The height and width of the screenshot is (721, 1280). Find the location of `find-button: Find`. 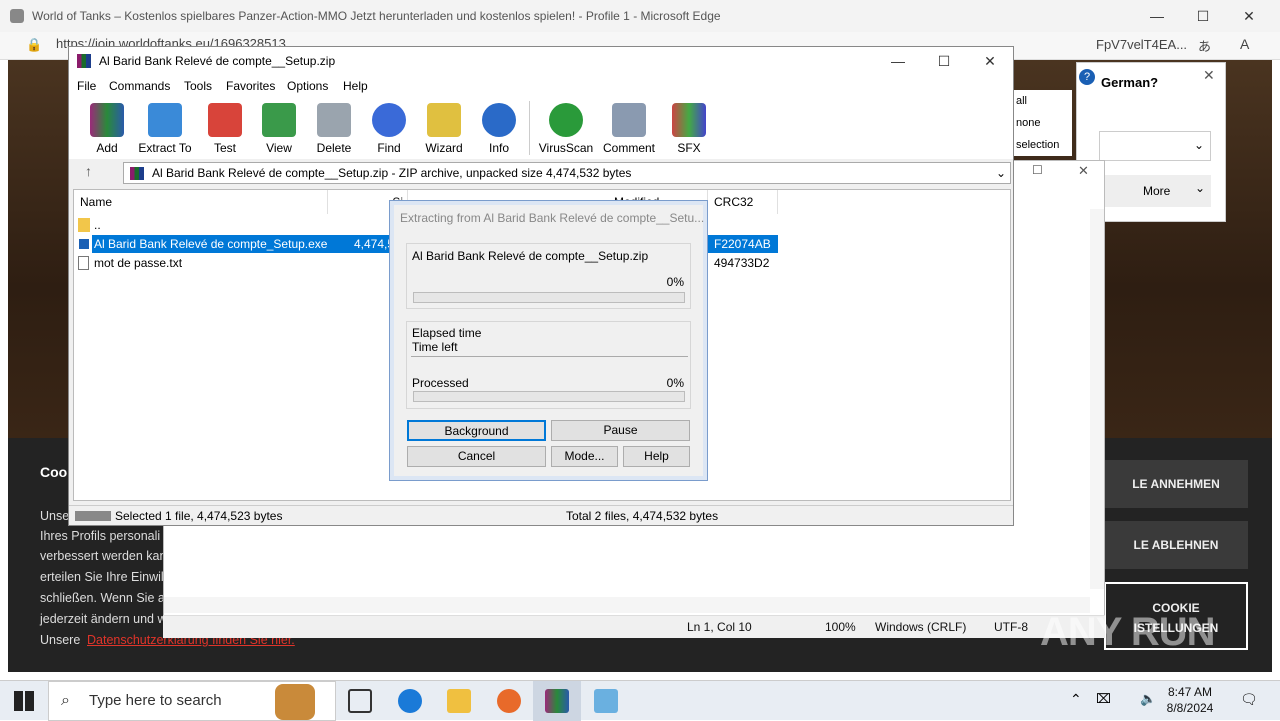

find-button: Find is located at coordinates (389, 129).